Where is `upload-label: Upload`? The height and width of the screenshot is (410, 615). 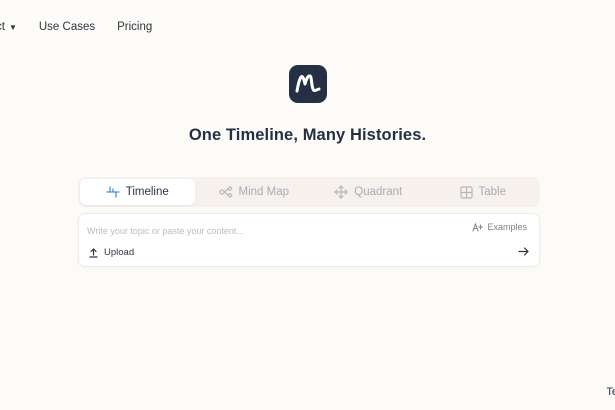 upload-label: Upload is located at coordinates (119, 252).